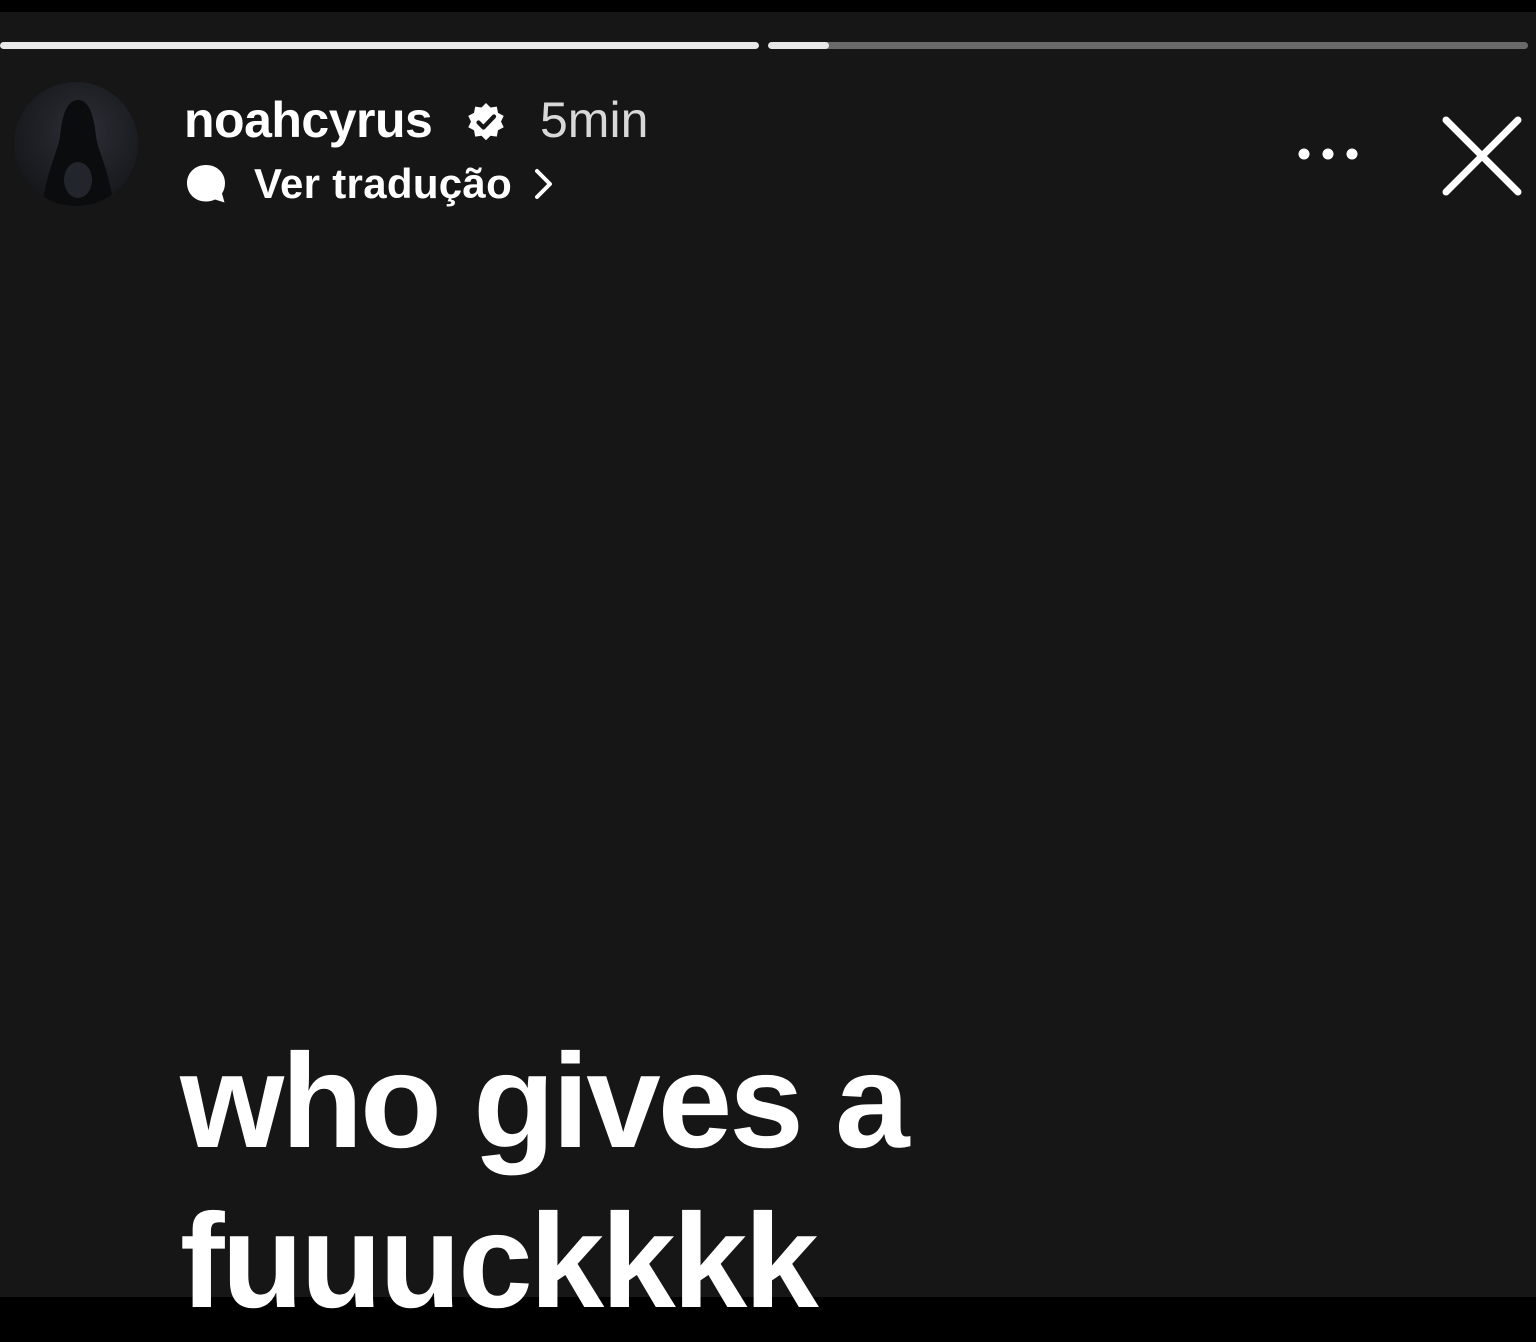 This screenshot has height=1342, width=1536. What do you see at coordinates (486, 122) in the screenshot?
I see `verified-badge-icon` at bounding box center [486, 122].